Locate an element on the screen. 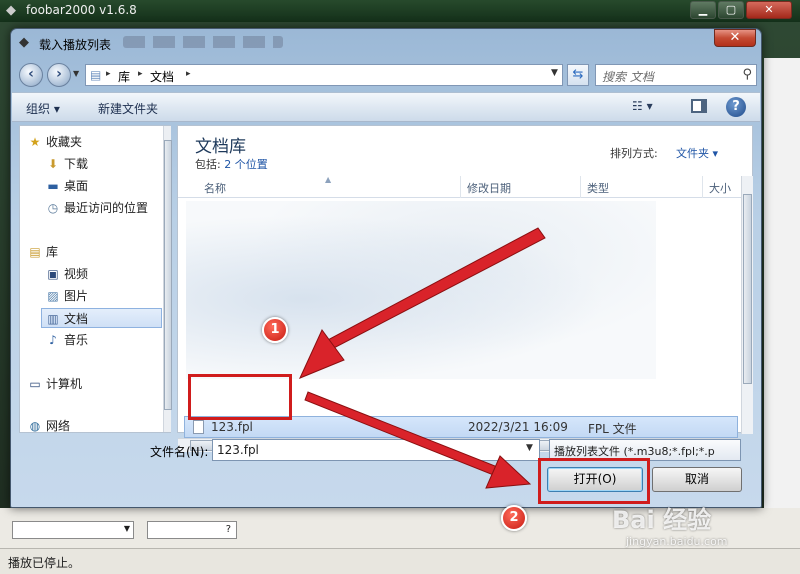  sidebar-item-label: 图片 is located at coordinates (76, 296).